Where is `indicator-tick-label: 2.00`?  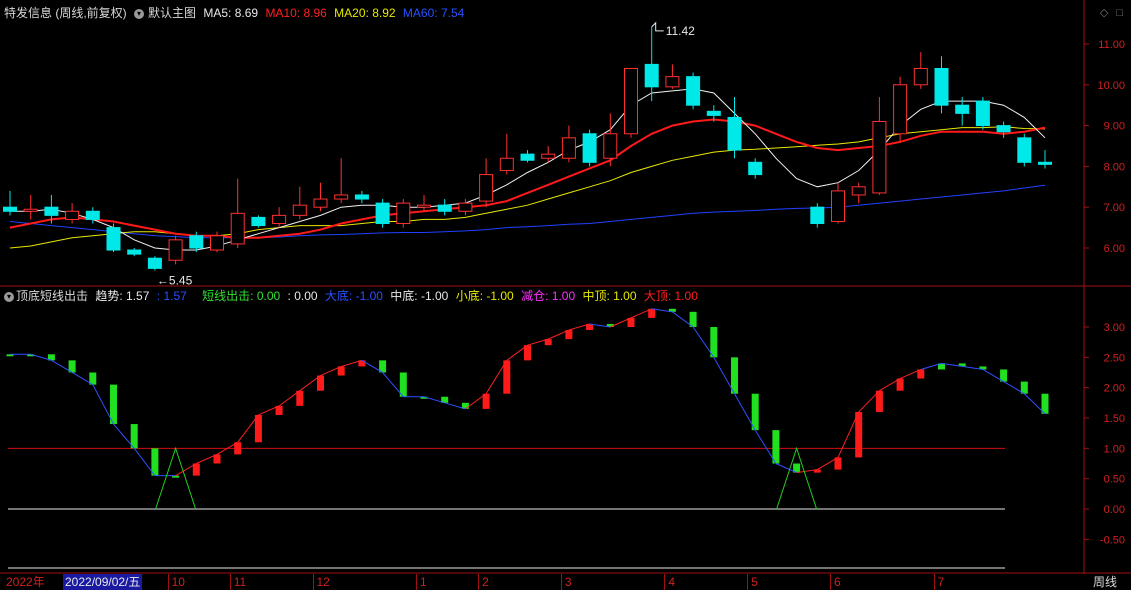 indicator-tick-label: 2.00 is located at coordinates (1114, 389).